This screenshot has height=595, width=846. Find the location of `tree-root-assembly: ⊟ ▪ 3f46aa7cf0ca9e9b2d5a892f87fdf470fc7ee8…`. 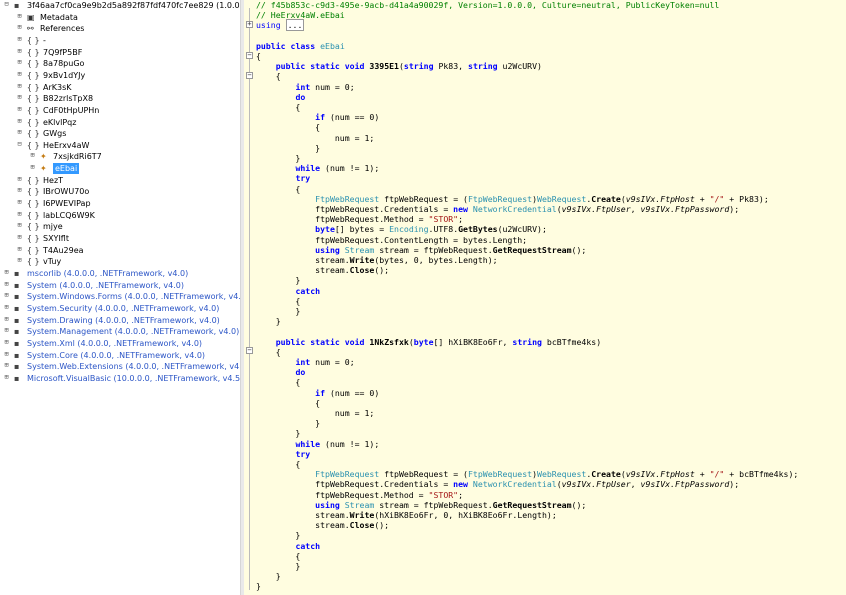

tree-root-assembly: ⊟ ▪ 3f46aa7cf0ca9e9b2d5a892f87fdf470fc7ee8… is located at coordinates (120, 5).